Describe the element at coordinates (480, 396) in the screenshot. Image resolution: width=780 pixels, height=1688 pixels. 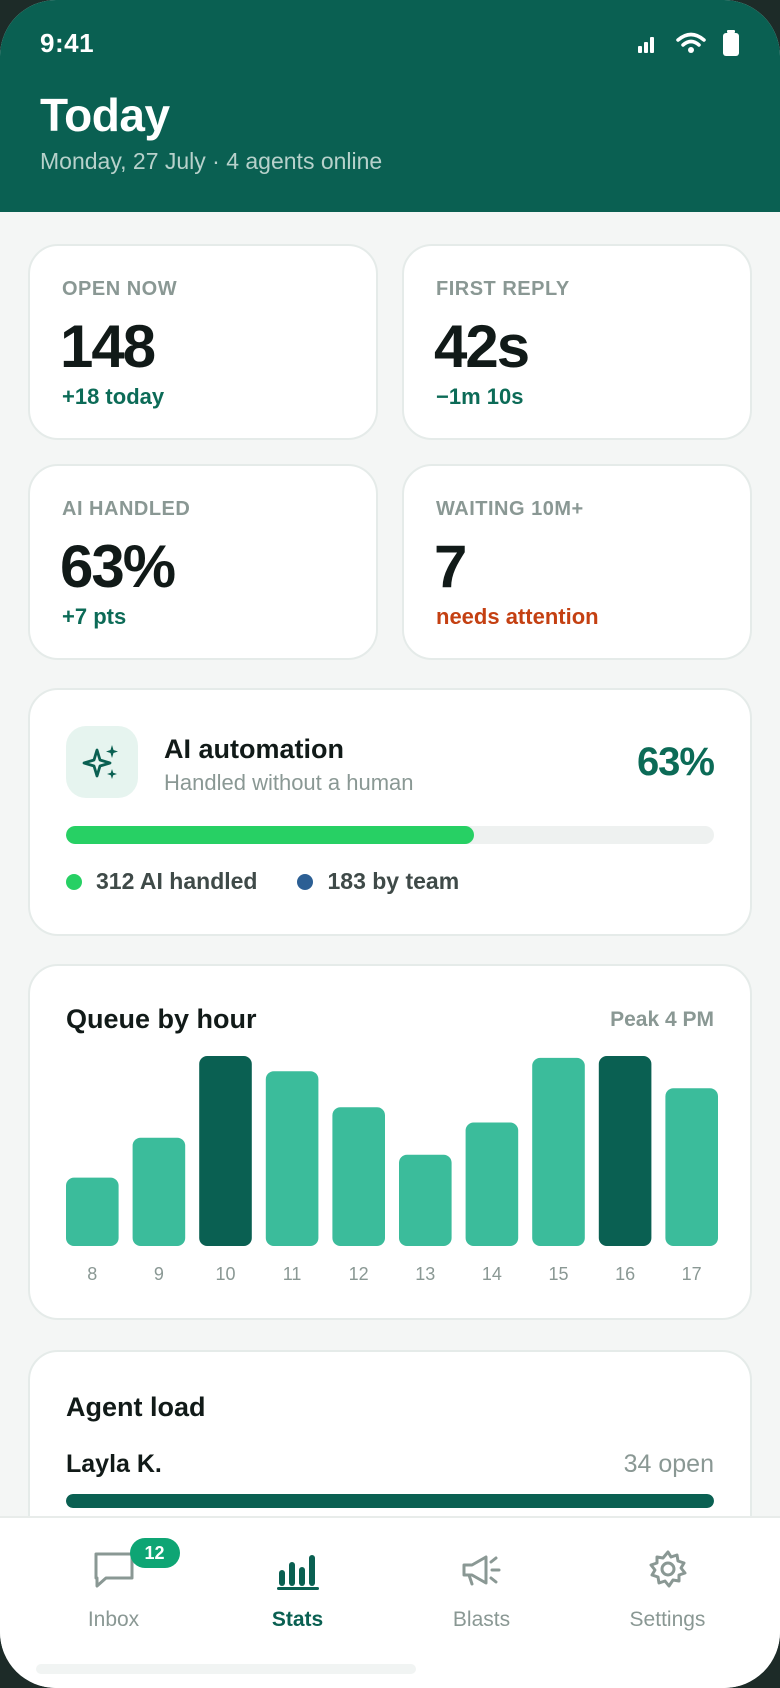
I see `metric-delta: −1m 10s` at that location.